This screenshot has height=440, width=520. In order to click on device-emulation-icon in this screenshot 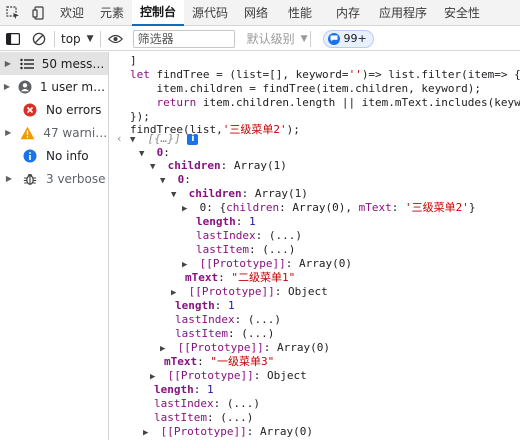, I will do `click(39, 13)`.